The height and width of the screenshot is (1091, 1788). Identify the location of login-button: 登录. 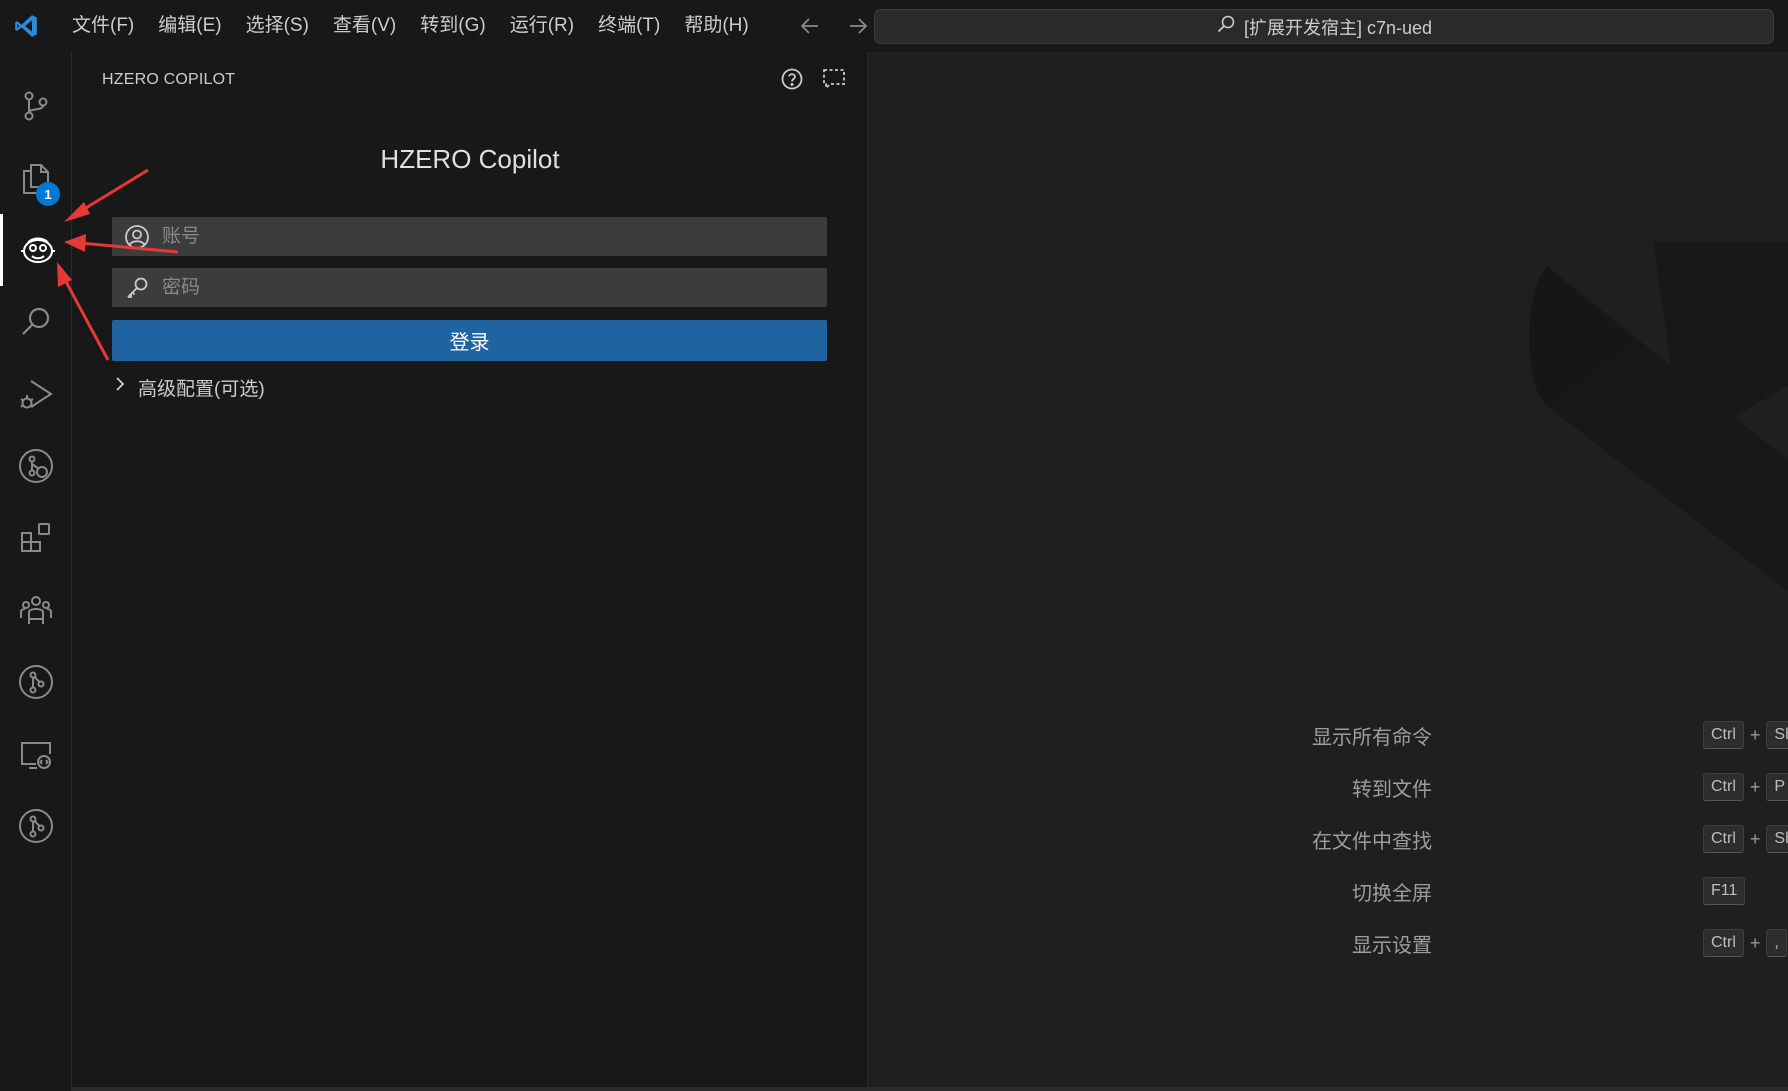
(469, 340).